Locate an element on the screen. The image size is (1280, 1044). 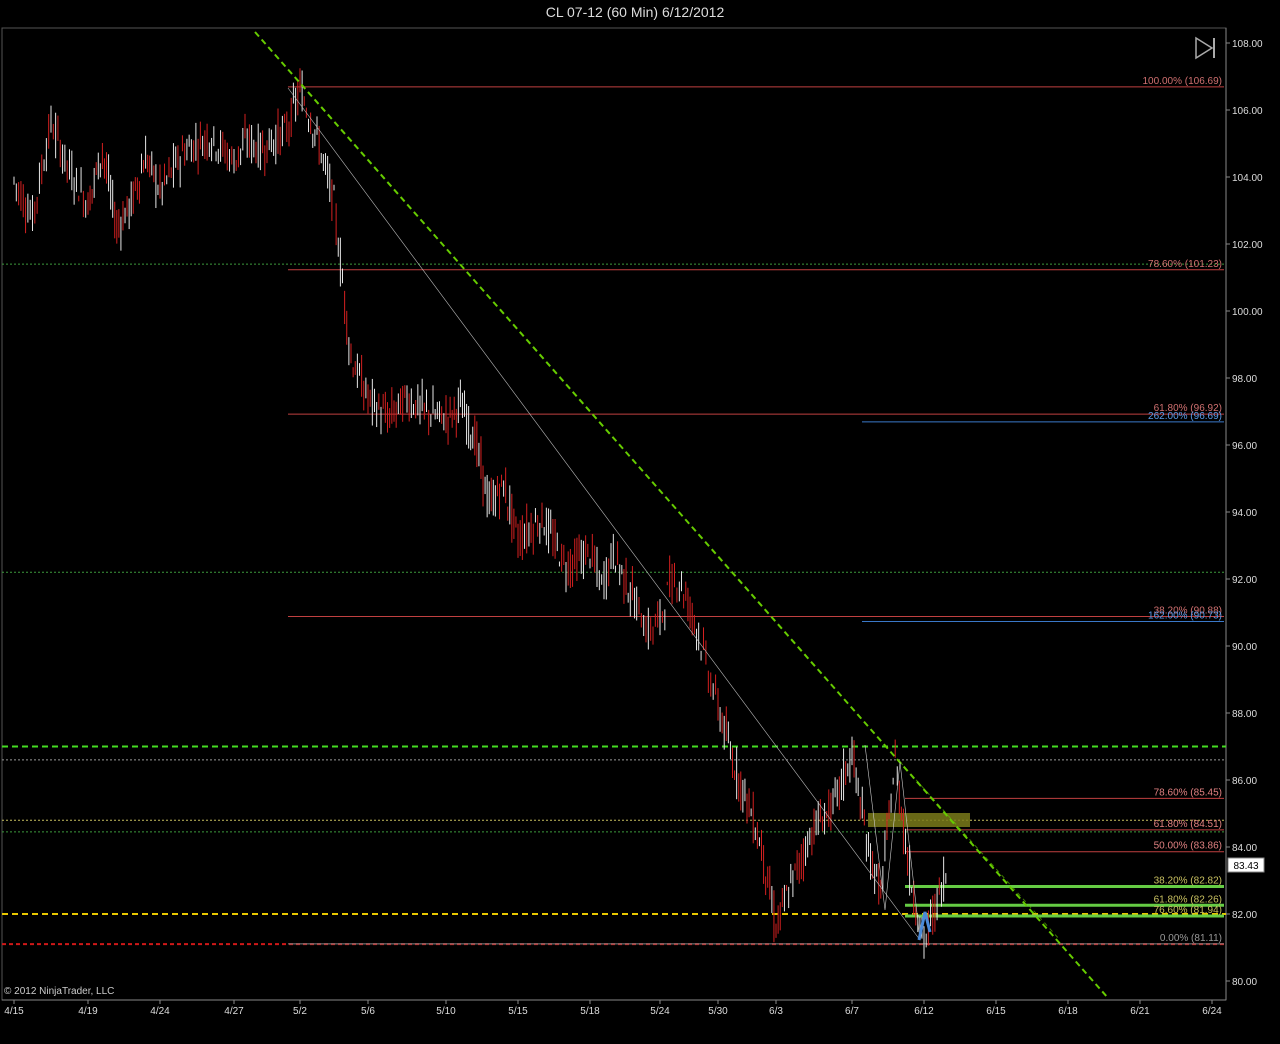
x-tick-label: 4/24 is located at coordinates (160, 1011).